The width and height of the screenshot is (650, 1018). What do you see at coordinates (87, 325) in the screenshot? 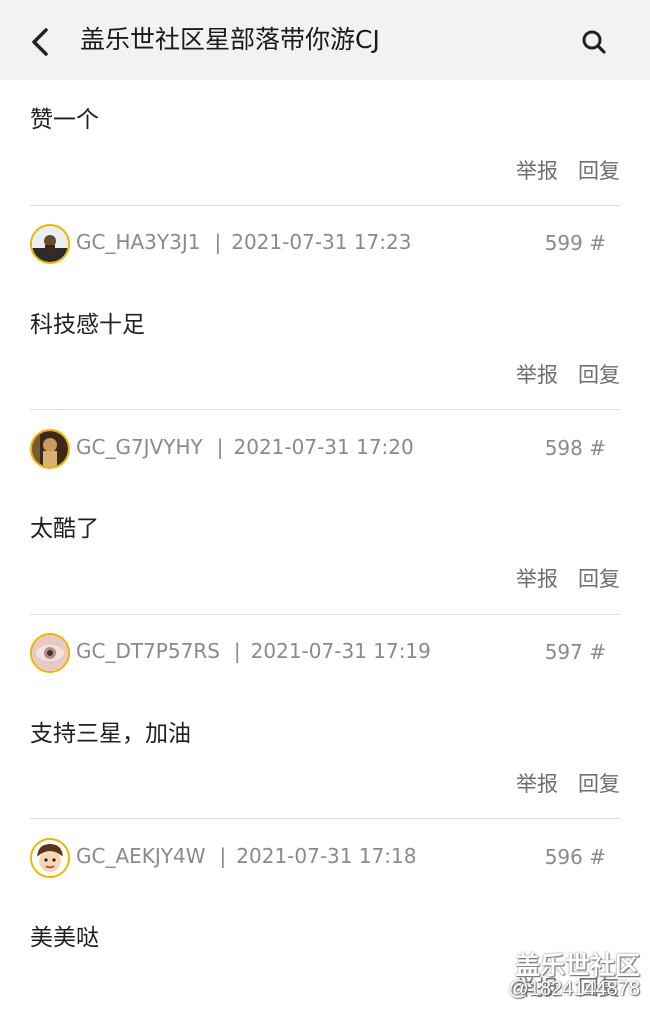
I see `comment-text: 科技感十足` at bounding box center [87, 325].